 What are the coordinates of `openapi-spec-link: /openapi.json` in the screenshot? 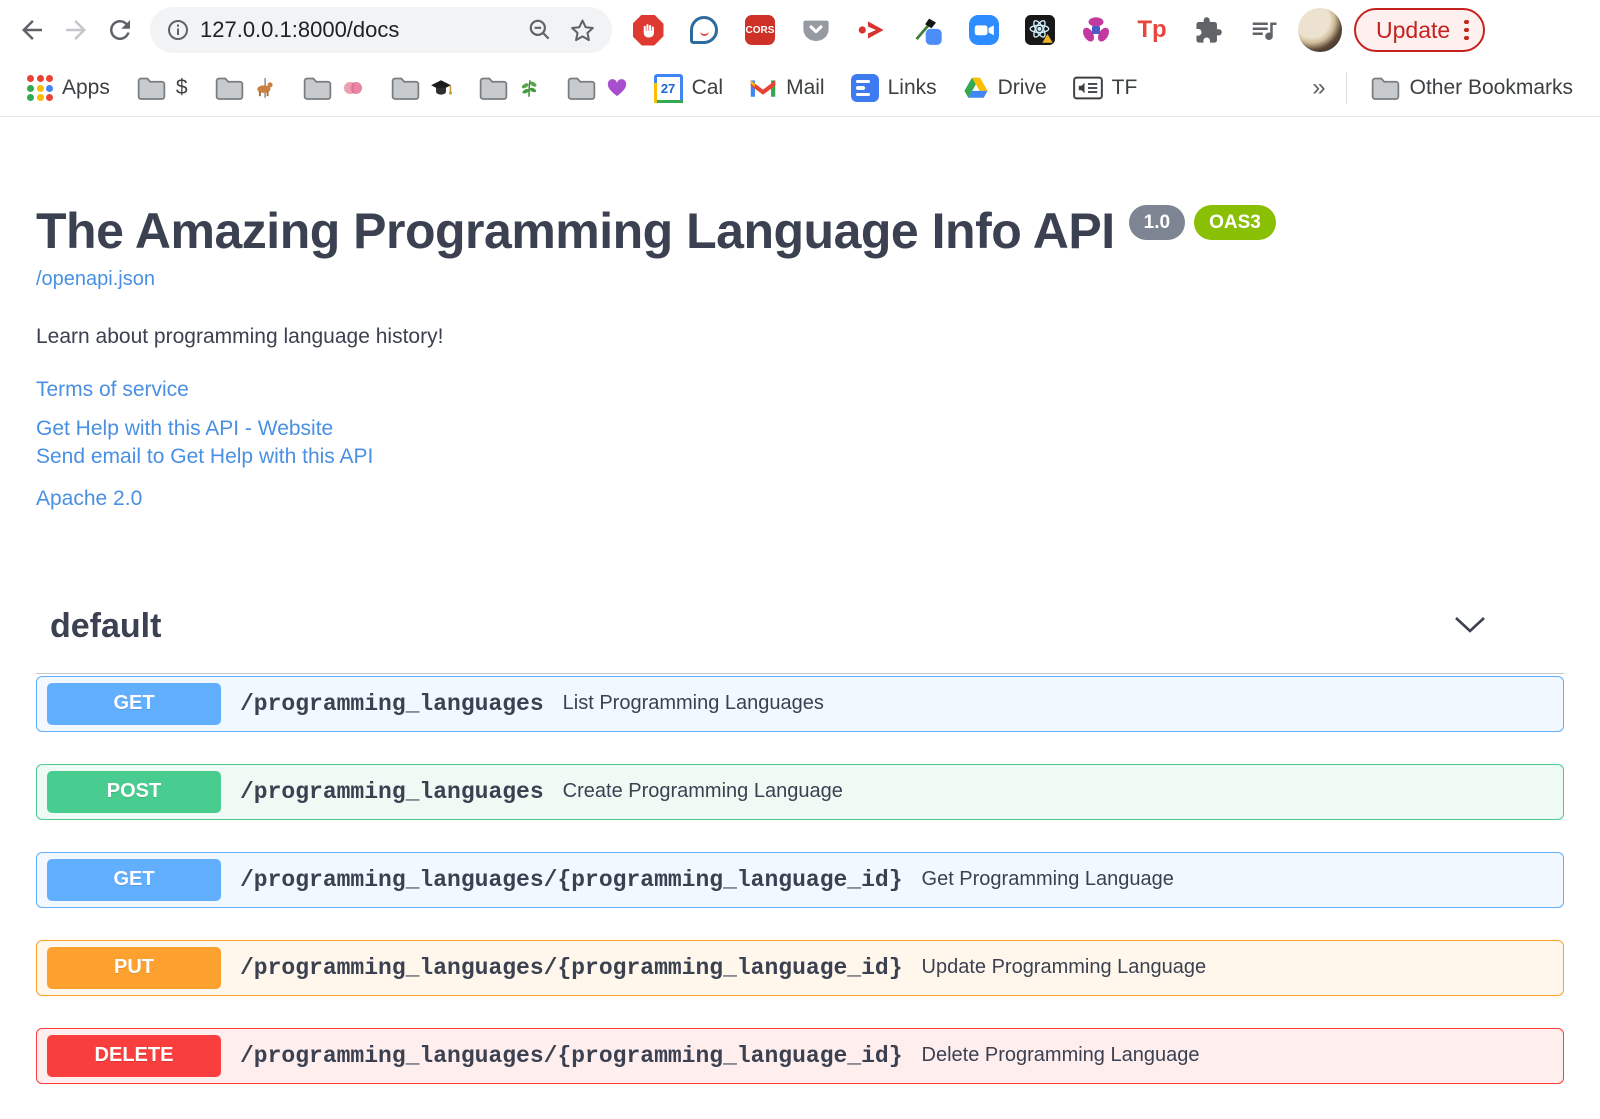 It's located at (95, 279).